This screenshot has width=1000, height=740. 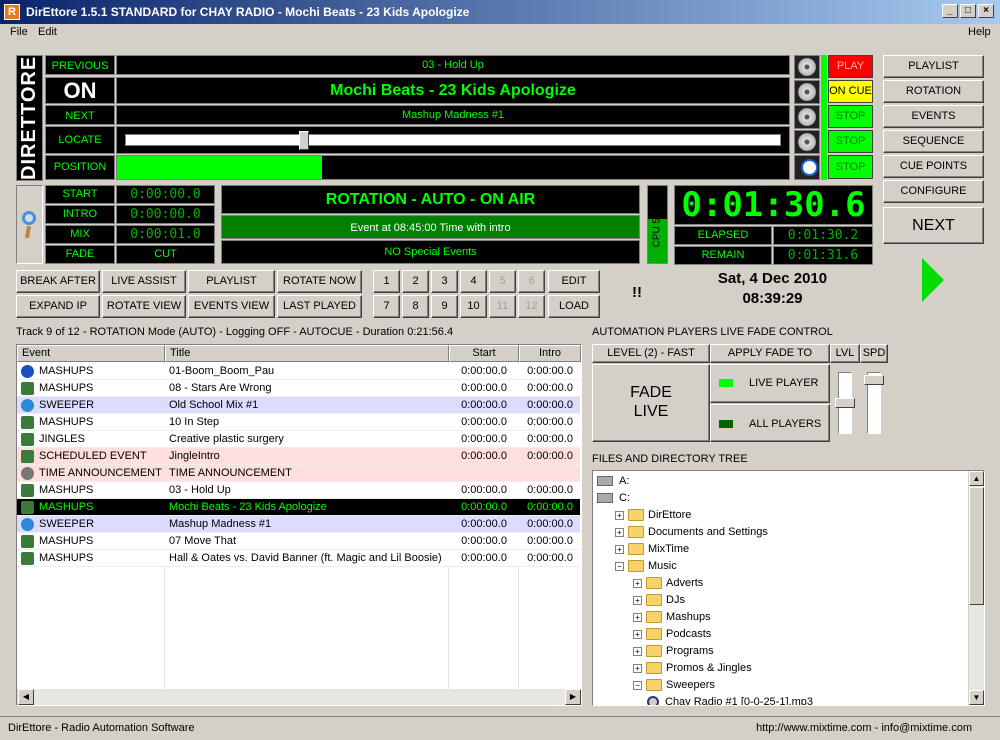 I want to click on locate-slider-thumb, so click(x=304, y=140).